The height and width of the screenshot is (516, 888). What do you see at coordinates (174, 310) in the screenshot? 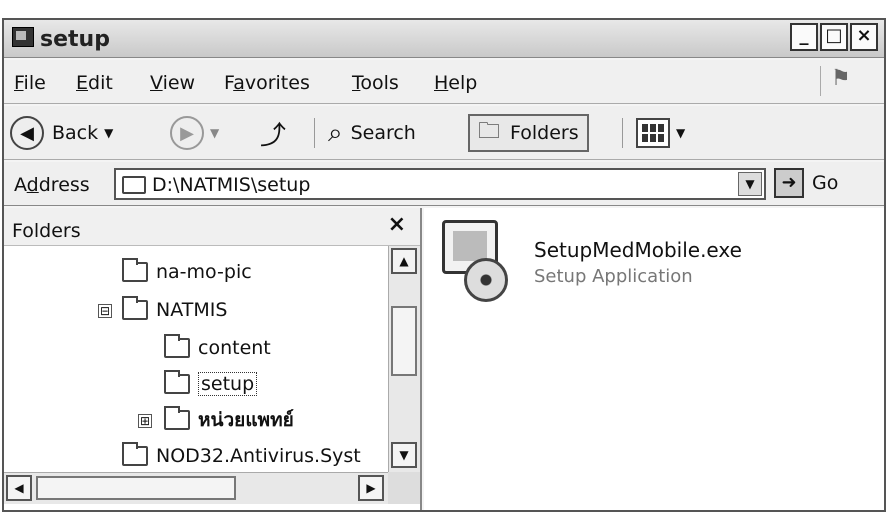
I see `tree-item-natmis: NATMIS` at bounding box center [174, 310].